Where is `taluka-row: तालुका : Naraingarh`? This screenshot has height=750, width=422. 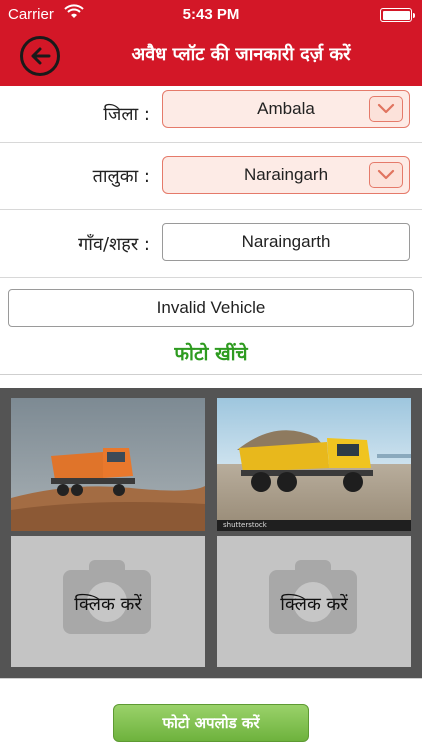 taluka-row: तालुका : Naraingarh is located at coordinates (211, 176).